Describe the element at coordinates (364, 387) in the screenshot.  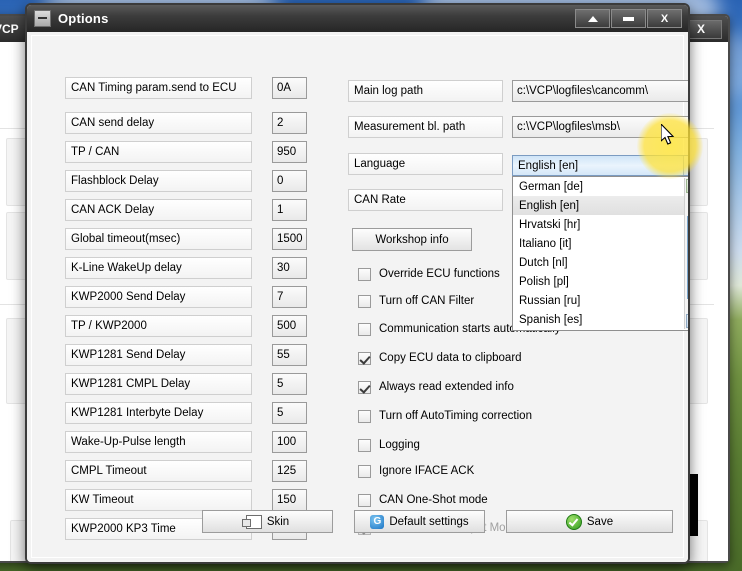
I see `checkbox-always-read-extended-info` at that location.